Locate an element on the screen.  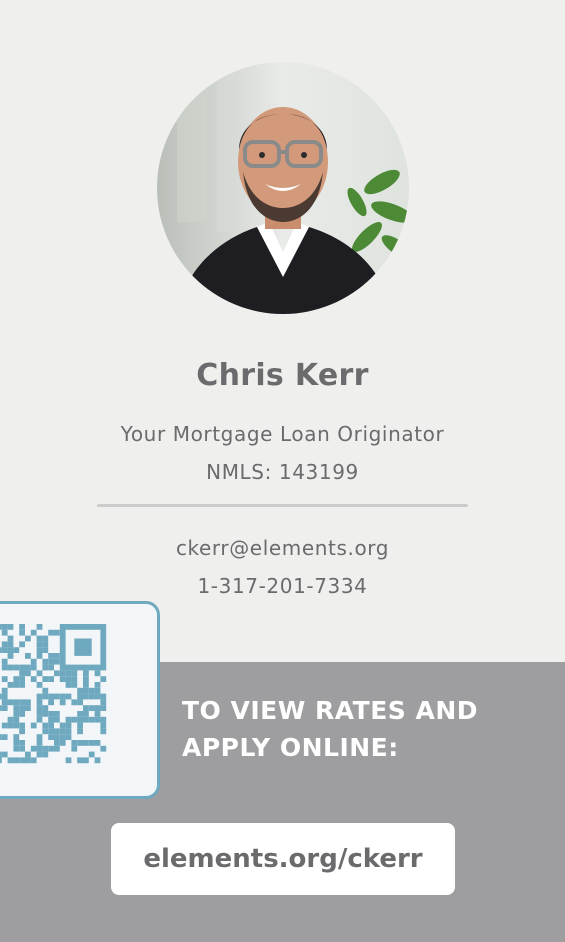
qr-code is located at coordinates (80, 700).